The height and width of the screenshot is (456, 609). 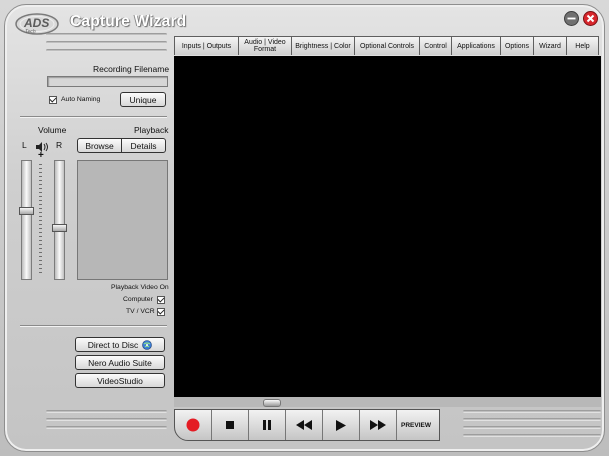 I want to click on tab-audio-video-format: Audio | Video Format, so click(x=264, y=45).